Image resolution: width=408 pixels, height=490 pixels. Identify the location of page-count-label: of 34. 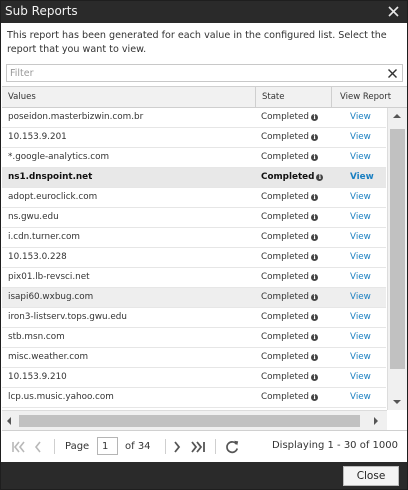
(138, 446).